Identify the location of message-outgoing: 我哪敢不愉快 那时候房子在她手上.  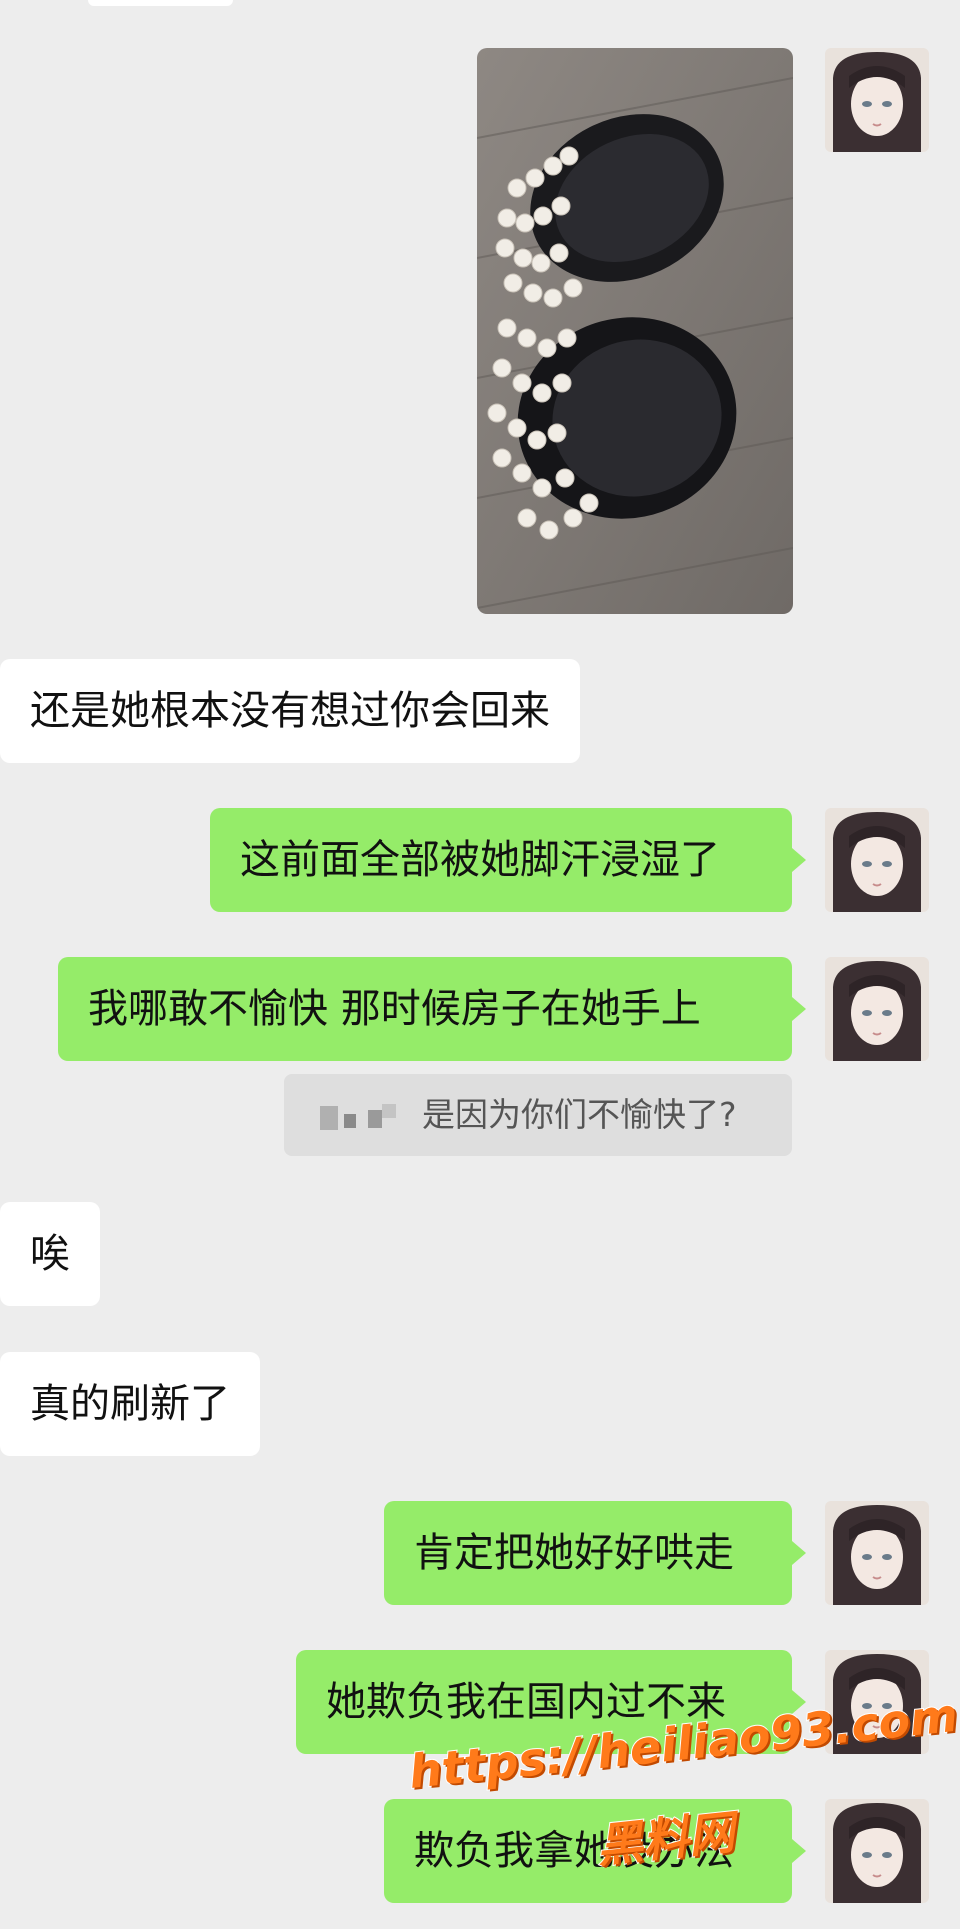
(425, 1009).